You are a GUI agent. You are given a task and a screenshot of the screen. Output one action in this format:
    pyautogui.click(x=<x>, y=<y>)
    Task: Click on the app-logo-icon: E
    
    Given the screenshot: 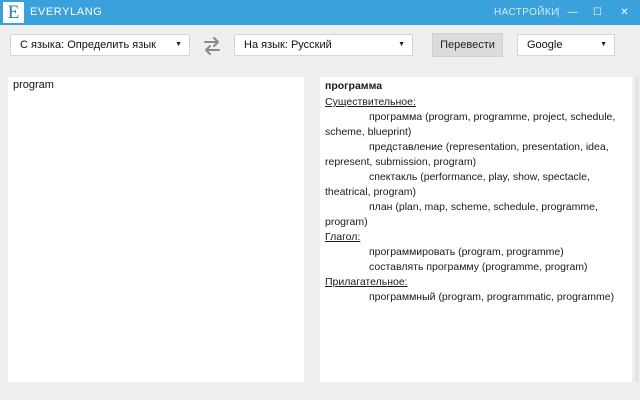 What is the action you would take?
    pyautogui.click(x=13, y=12)
    